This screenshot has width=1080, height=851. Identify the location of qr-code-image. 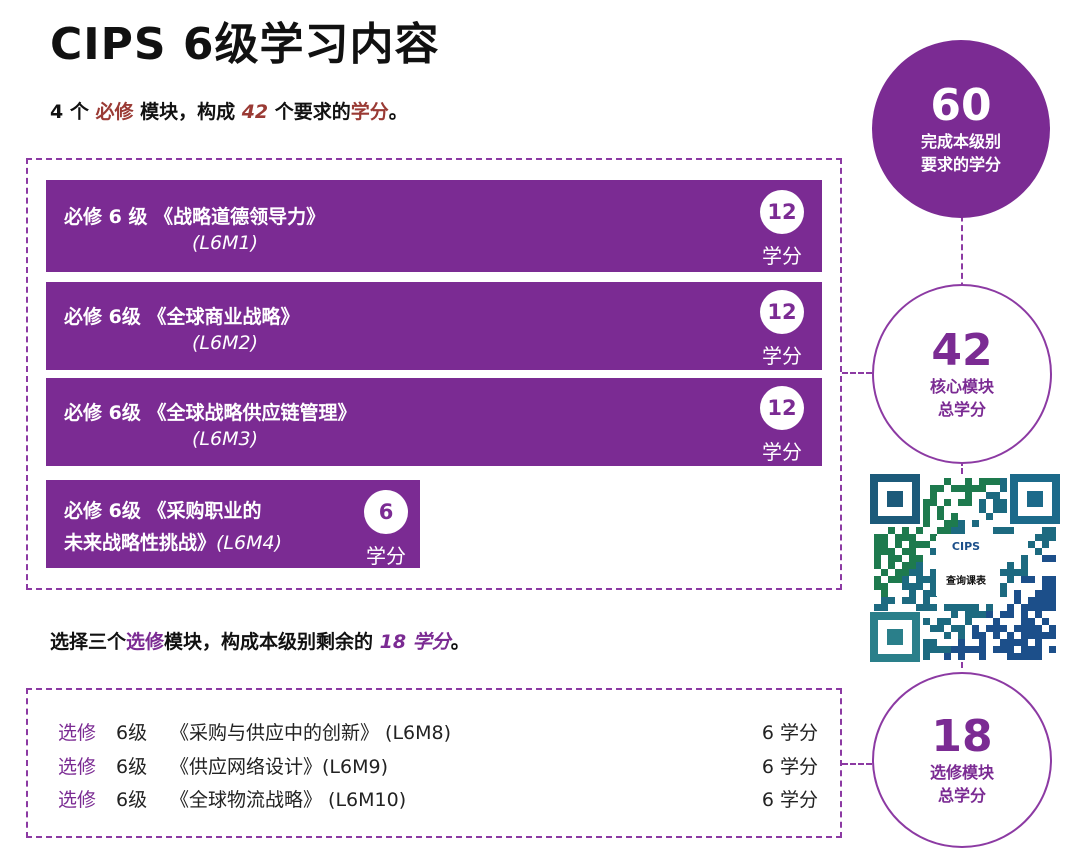
(965, 568).